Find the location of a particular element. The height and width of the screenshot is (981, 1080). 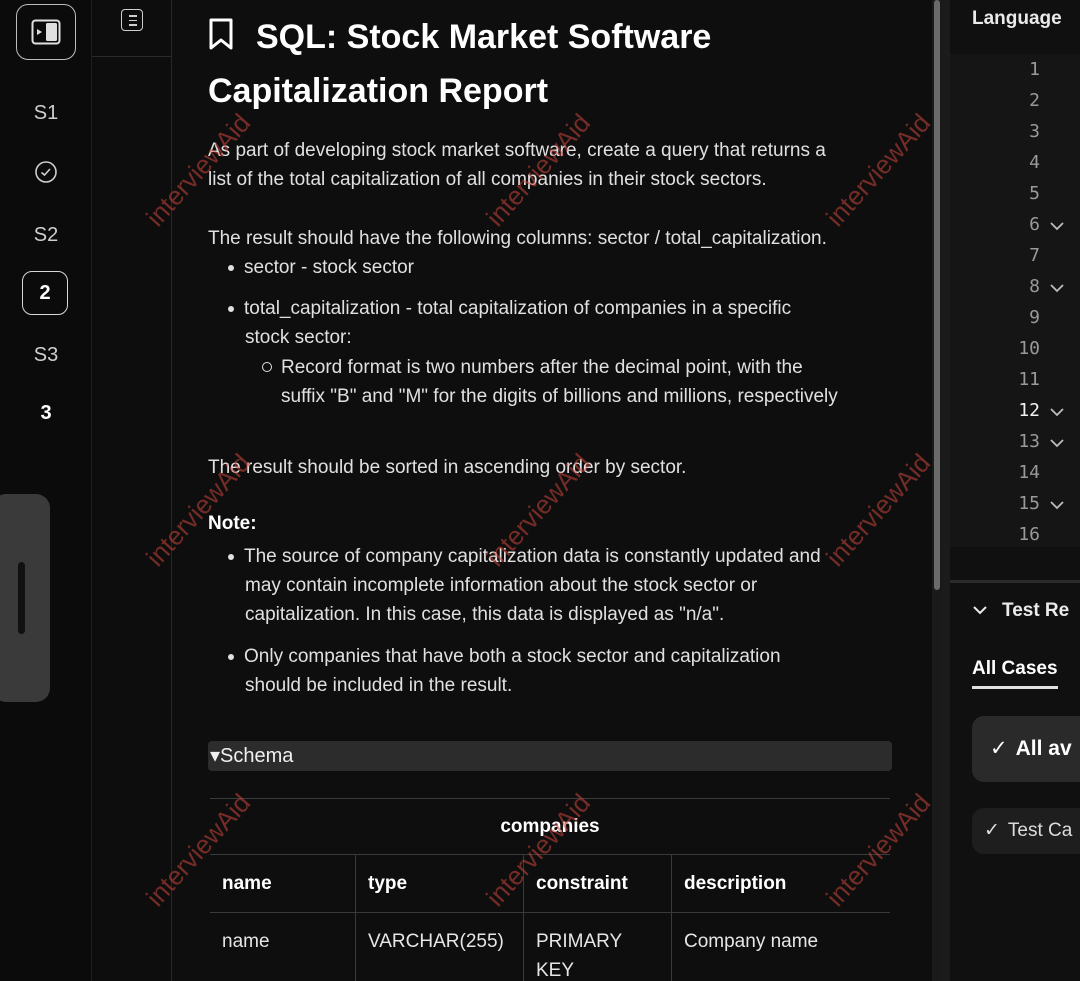

line-number: 13 is located at coordinates (1029, 441).